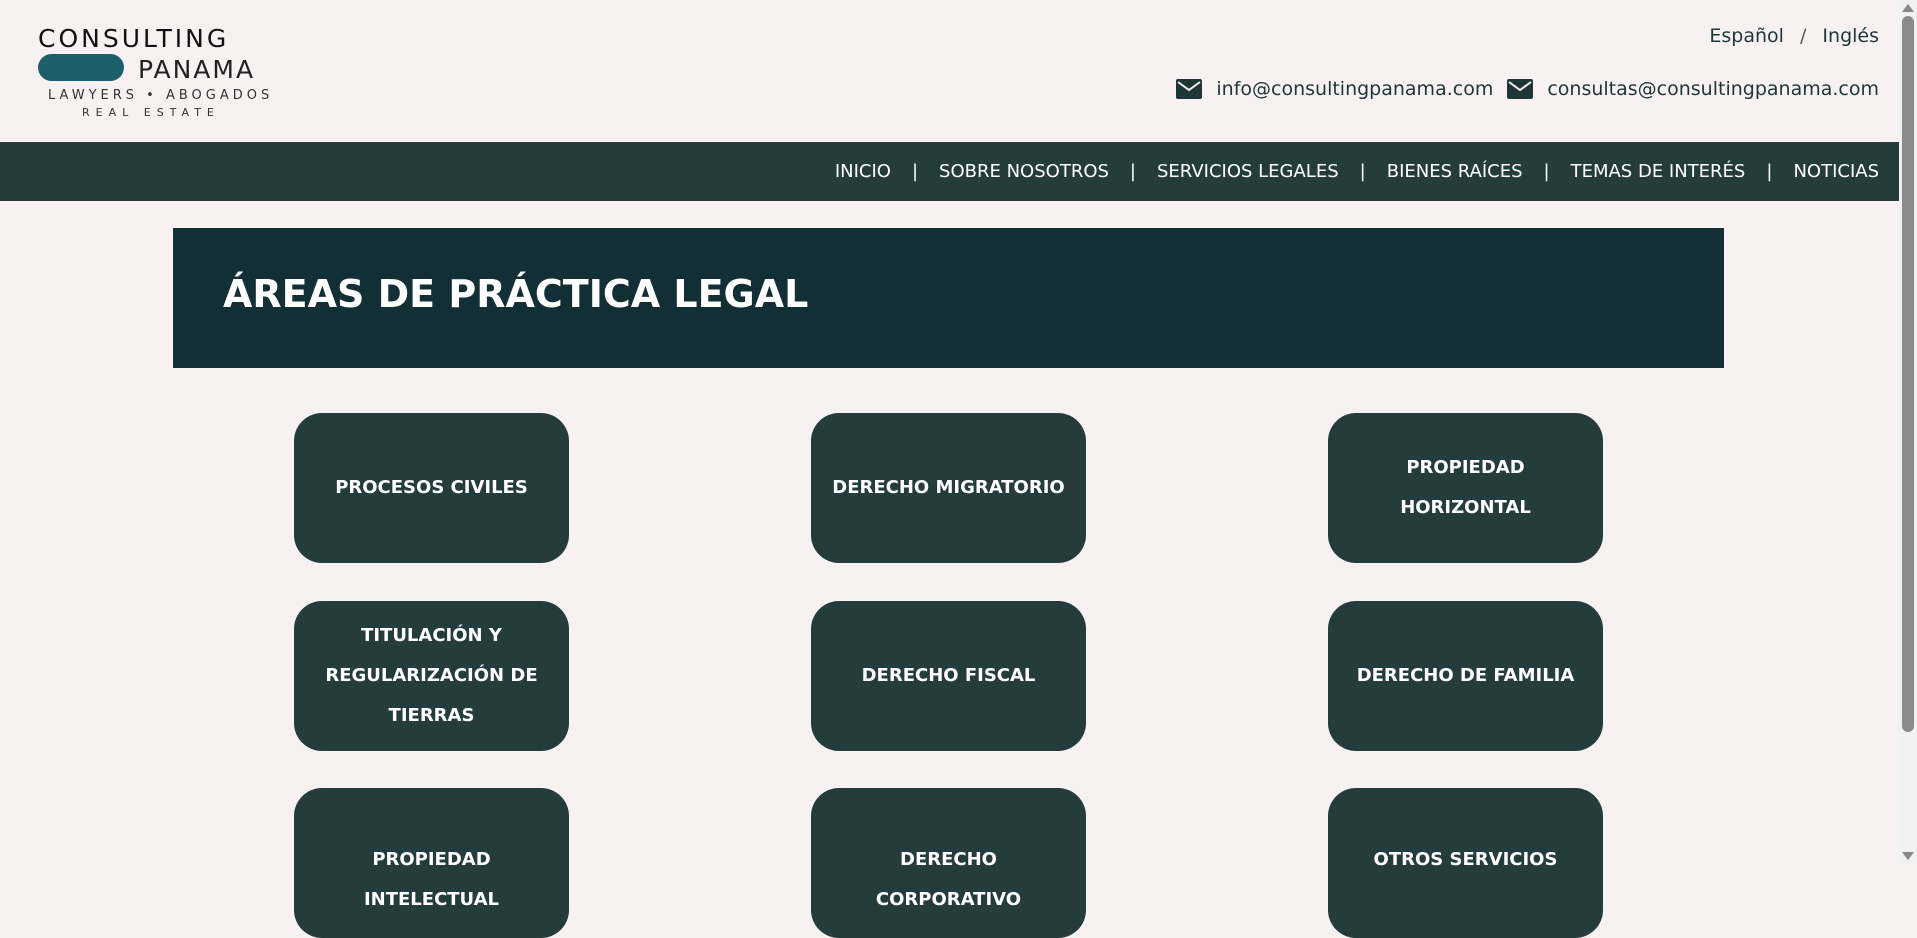 This screenshot has height=938, width=1917. I want to click on practice-card-label: TITULACIÓN Y REGULARIZACIÓN DE TIERRAS, so click(431, 675).